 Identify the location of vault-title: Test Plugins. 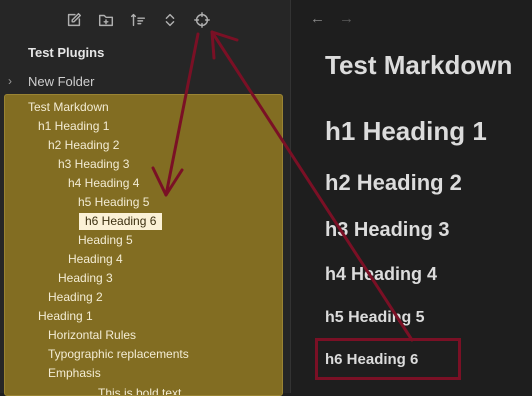
(66, 52).